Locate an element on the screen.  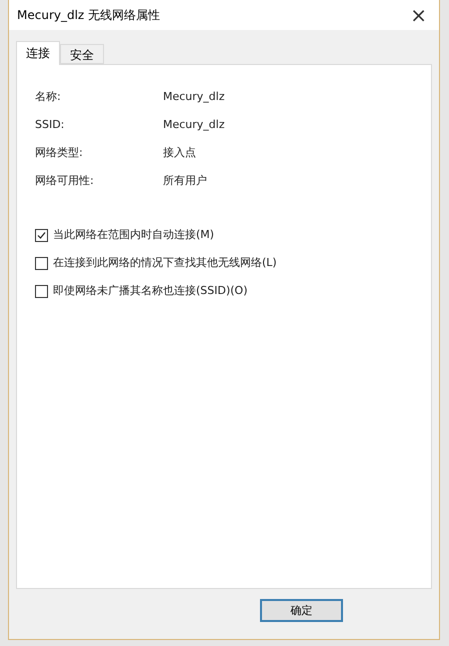
property-label: 网络可用性: is located at coordinates (65, 181).